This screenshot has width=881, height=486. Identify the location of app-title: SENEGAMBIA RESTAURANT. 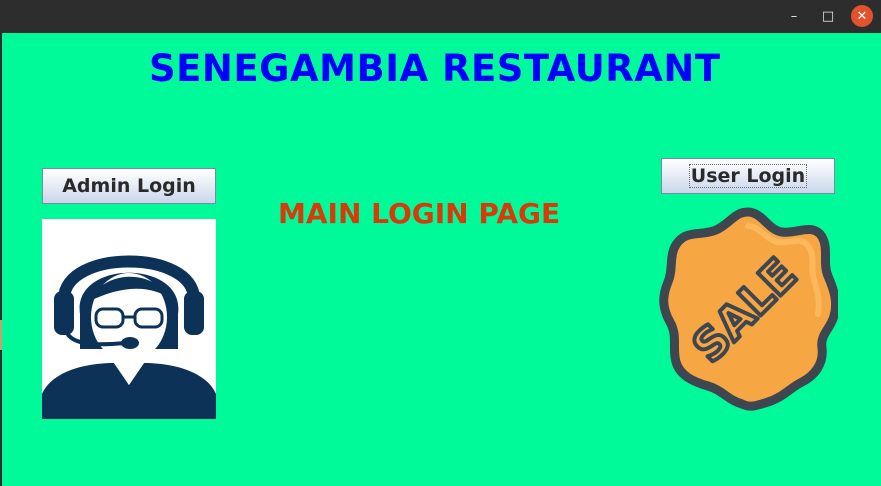
(435, 68).